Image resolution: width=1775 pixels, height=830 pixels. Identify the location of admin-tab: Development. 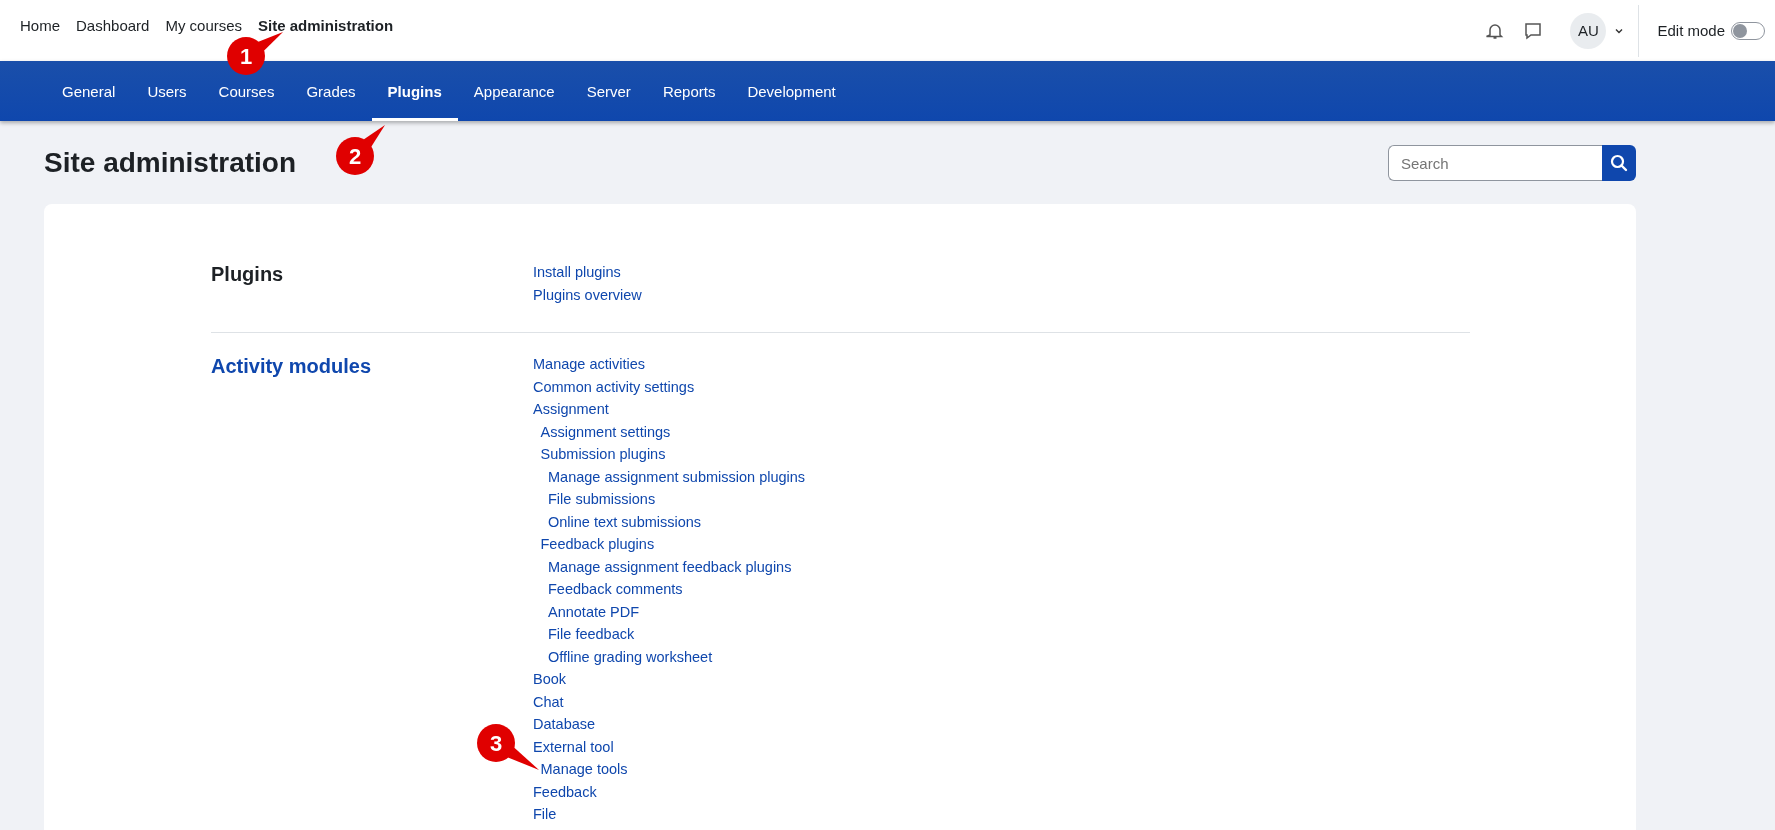
(791, 99).